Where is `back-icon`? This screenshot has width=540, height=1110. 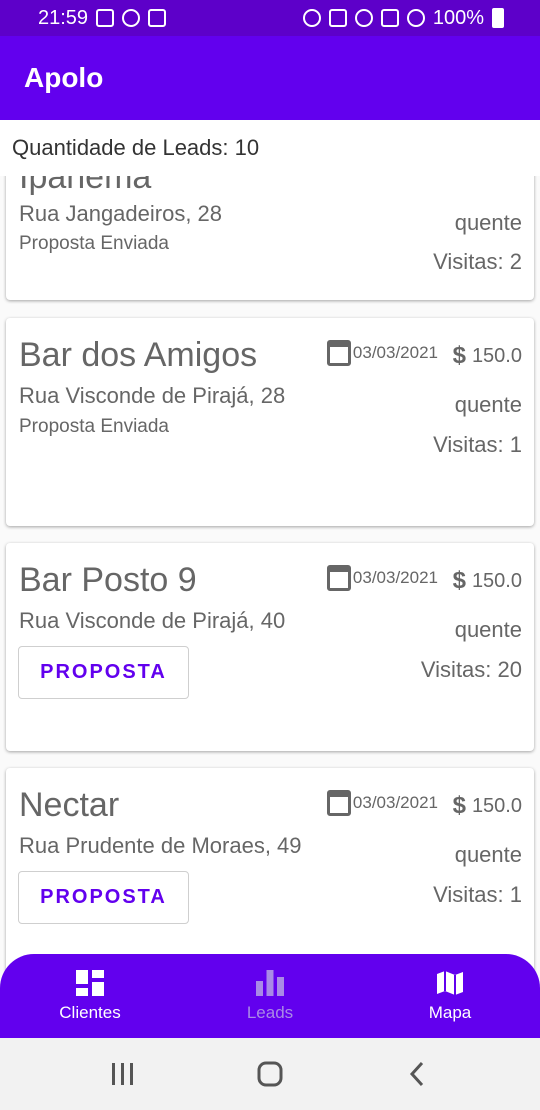
back-icon is located at coordinates (416, 1074).